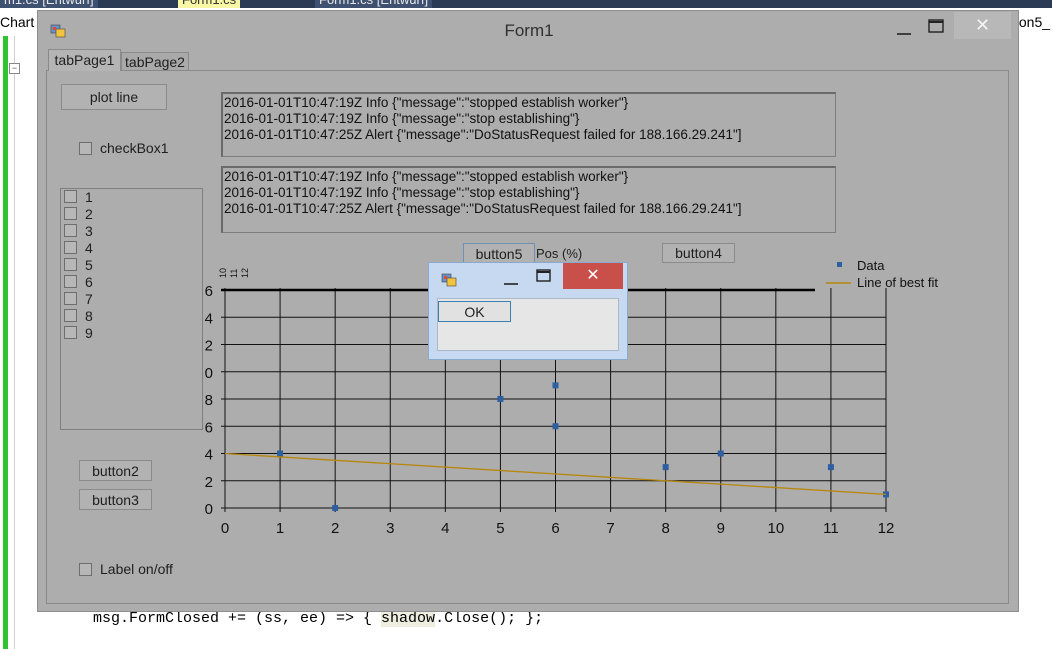 This screenshot has height=649, width=1052. Describe the element at coordinates (544, 277) in the screenshot. I see `maximize-icon` at that location.